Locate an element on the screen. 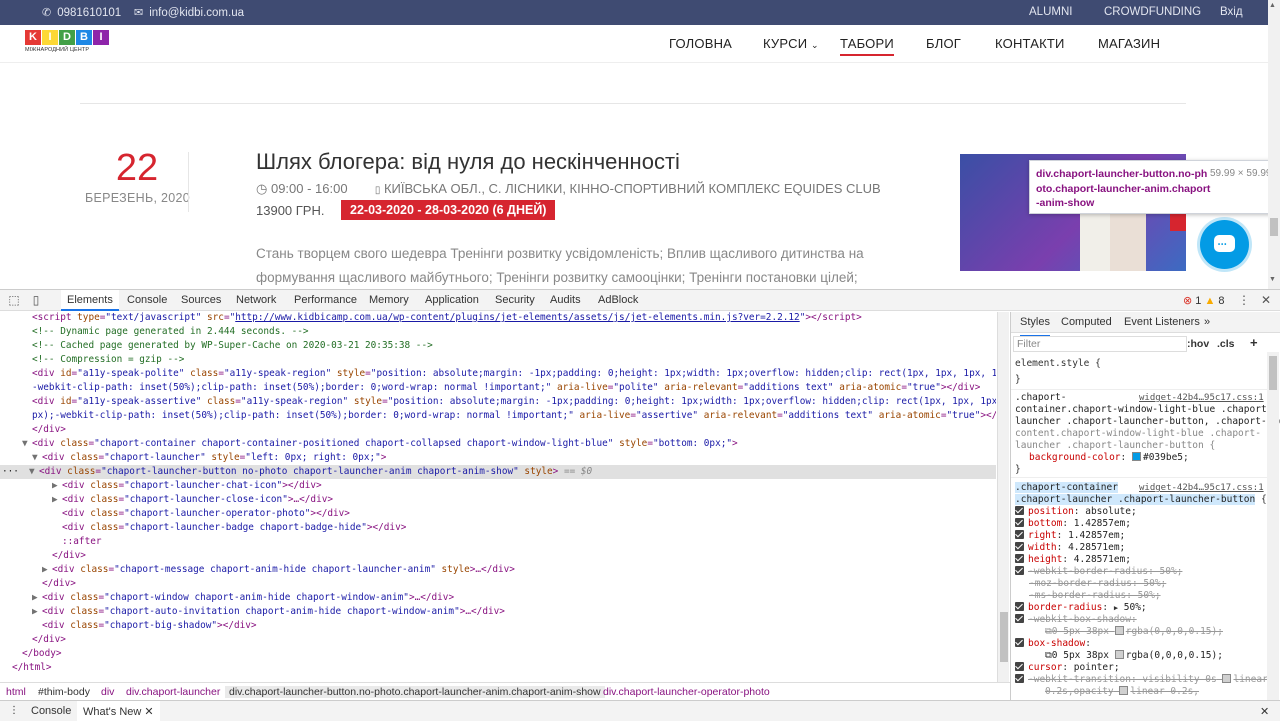 The image size is (1280, 722). tab-console: Console is located at coordinates (147, 300).